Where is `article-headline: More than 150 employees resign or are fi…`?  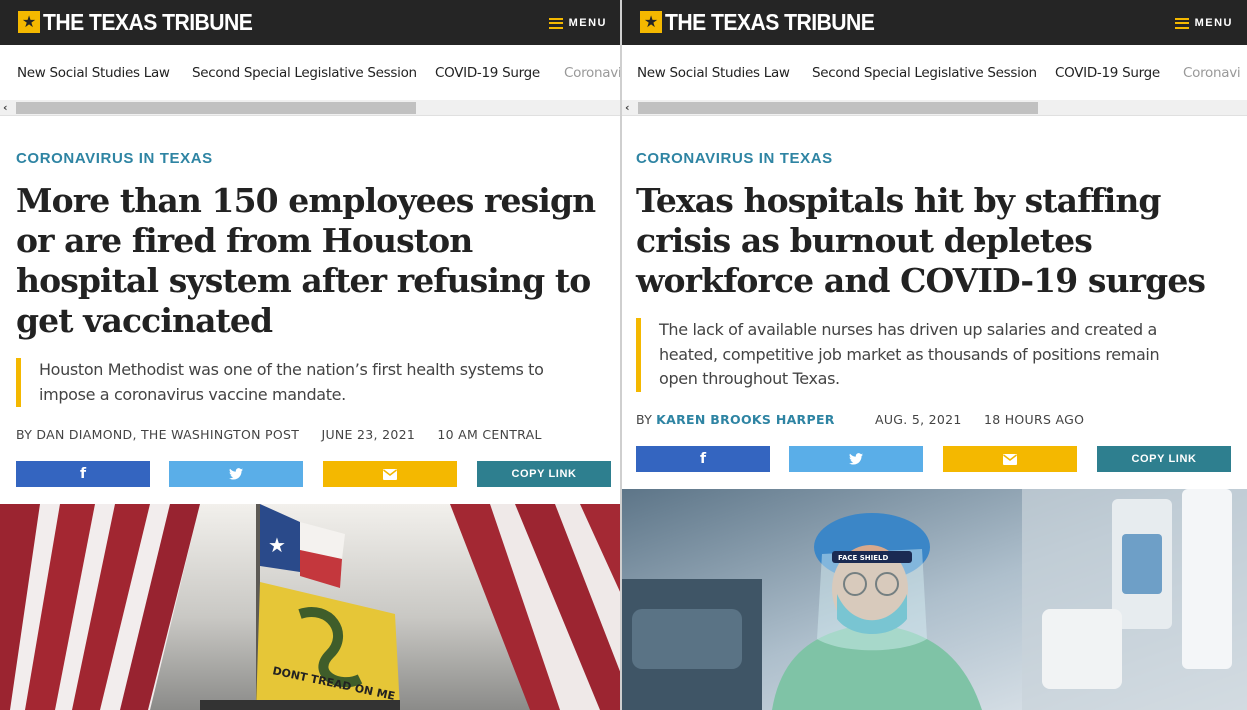
article-headline: More than 150 employees resign or are fi… is located at coordinates (306, 260).